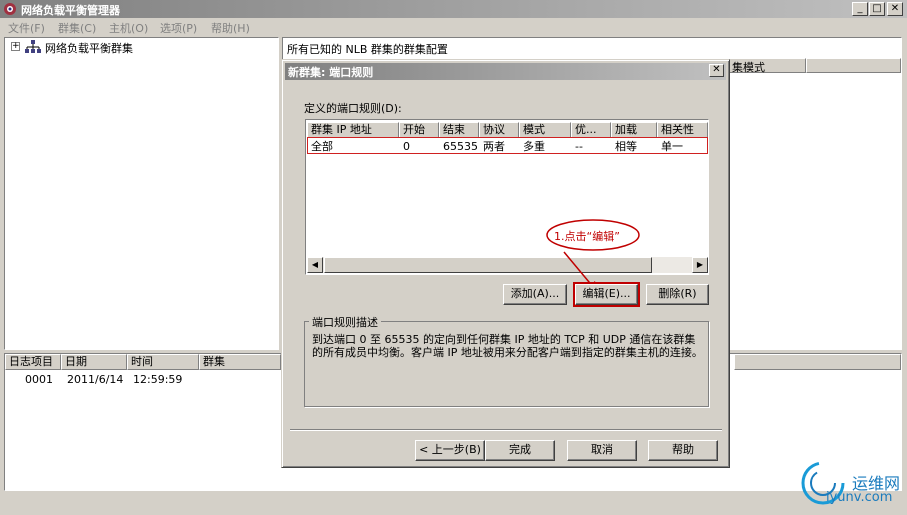  I want to click on column-cluster-mode: 集模式, so click(767, 66).